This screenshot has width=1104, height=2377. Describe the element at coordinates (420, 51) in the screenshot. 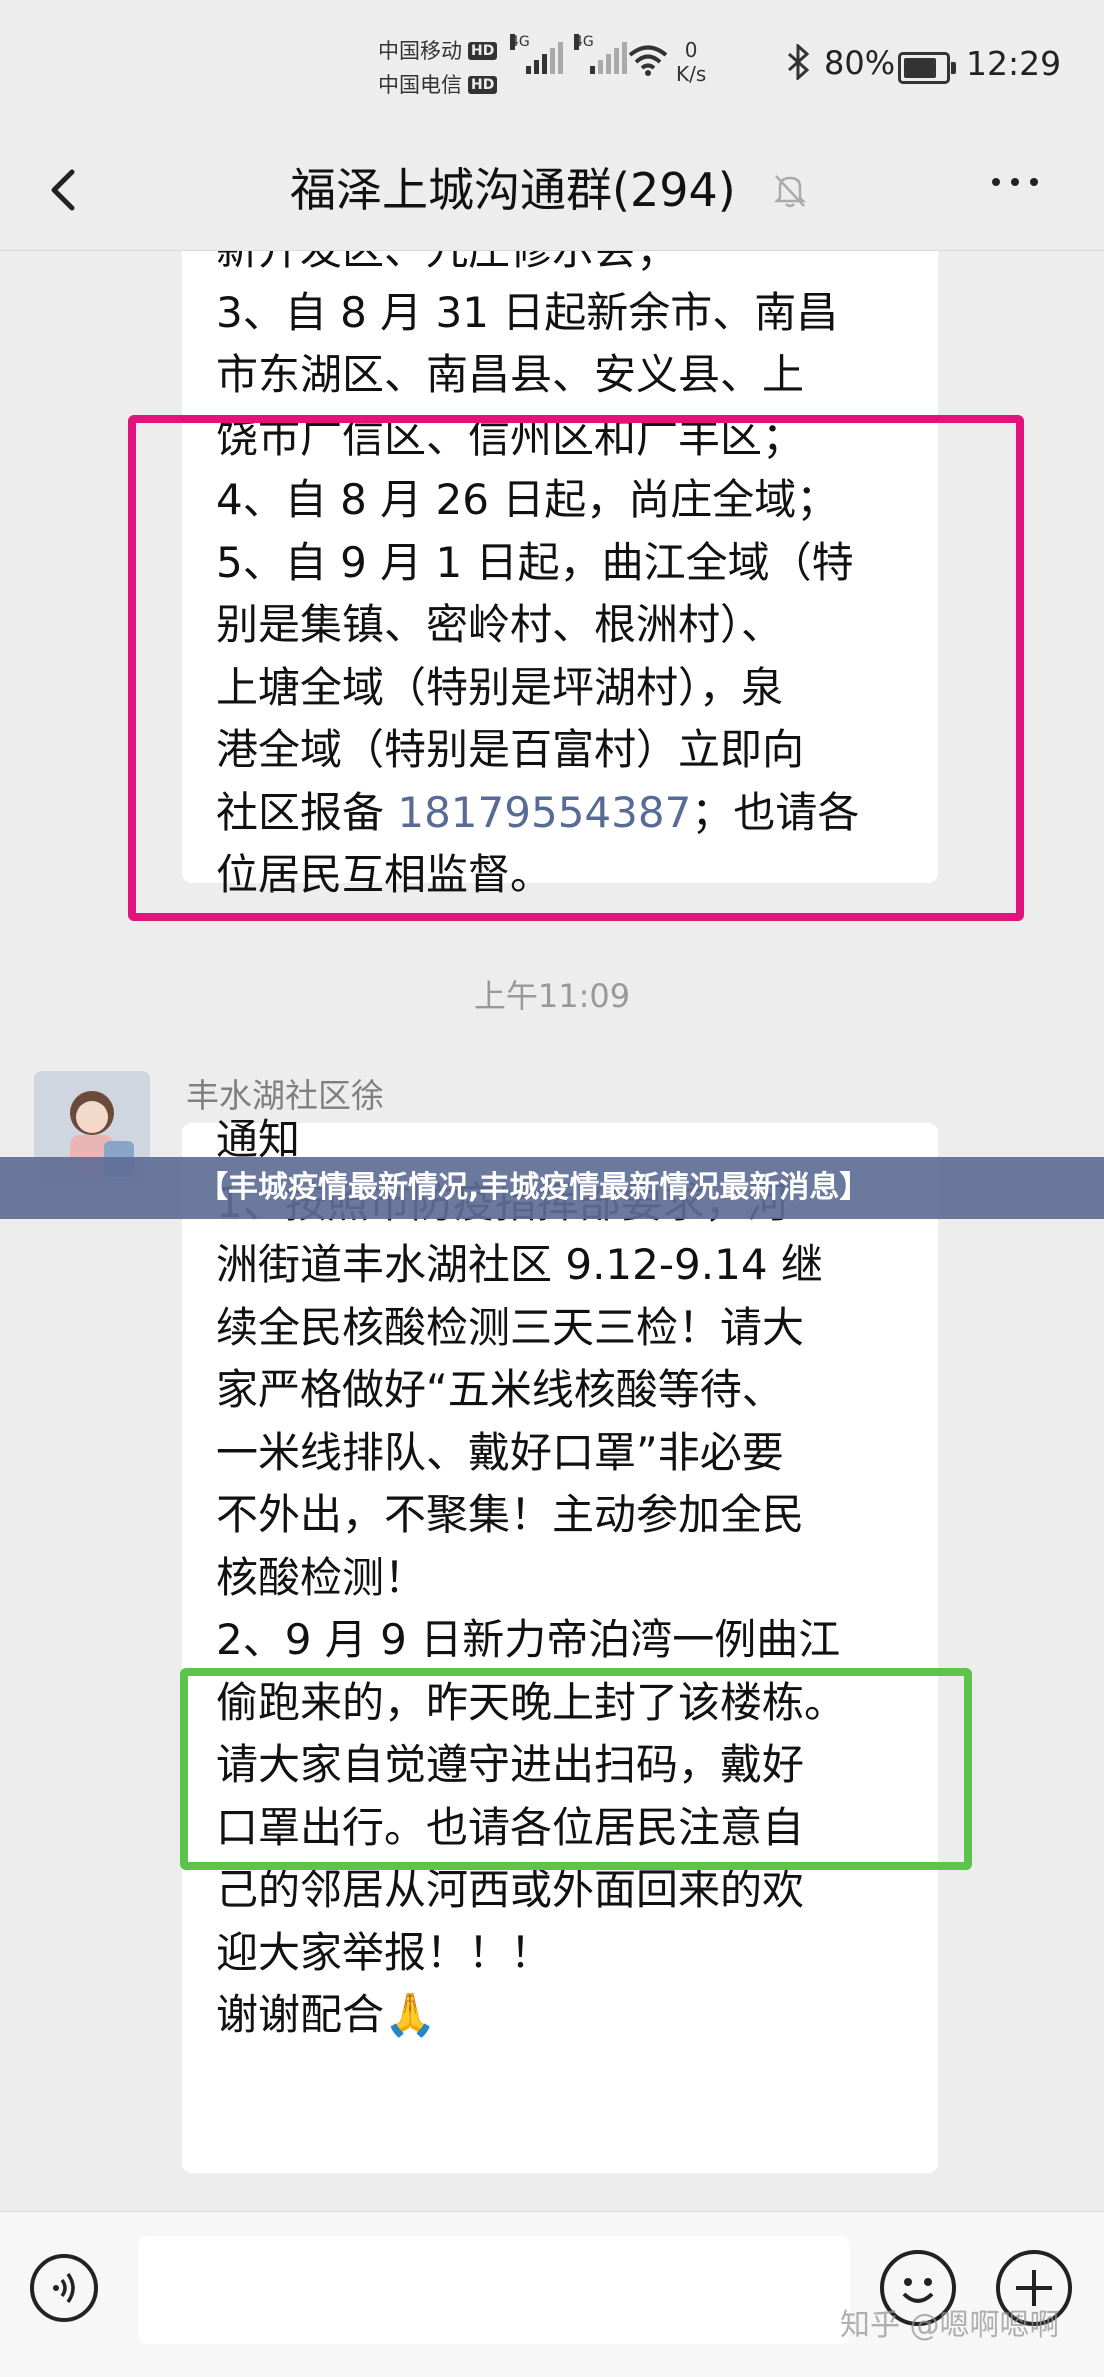

I see `carrier-1: 中国移动` at that location.